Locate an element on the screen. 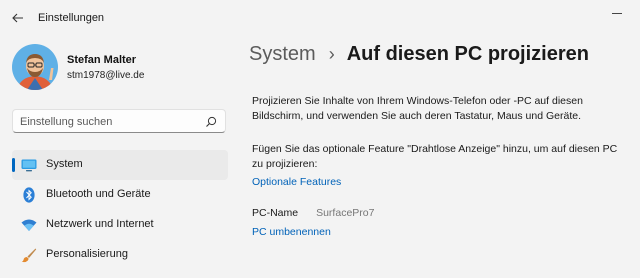 This screenshot has width=640, height=278. arrow-left-icon is located at coordinates (17, 18).